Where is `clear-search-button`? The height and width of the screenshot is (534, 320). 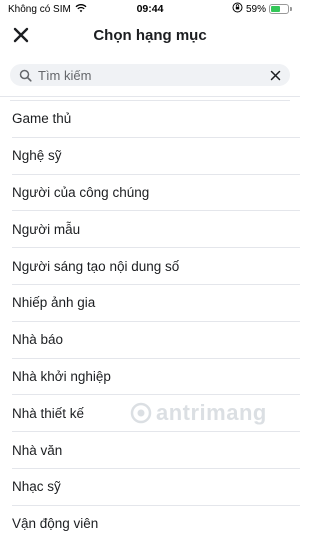
clear-search-button is located at coordinates (275, 75).